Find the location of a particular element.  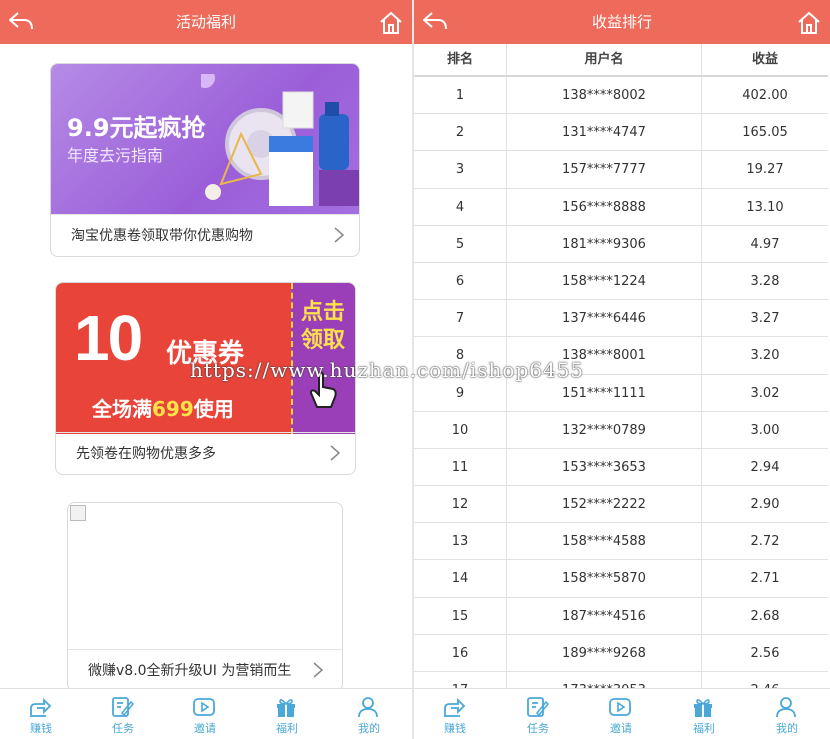

coupon-condition: 全场满699使用 is located at coordinates (163, 409).